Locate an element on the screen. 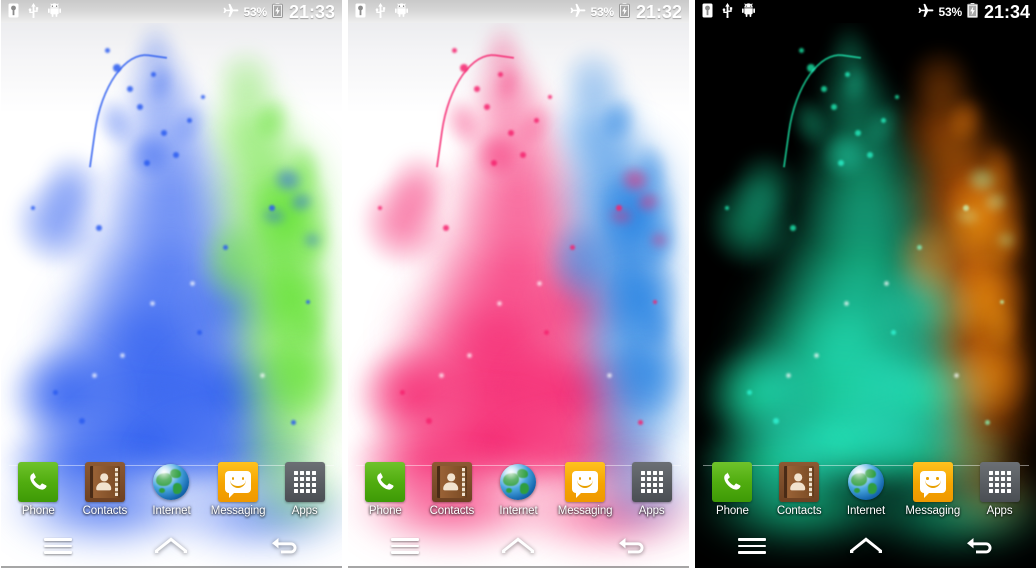  status-bar-right: 53% 21:34 is located at coordinates (973, 11).